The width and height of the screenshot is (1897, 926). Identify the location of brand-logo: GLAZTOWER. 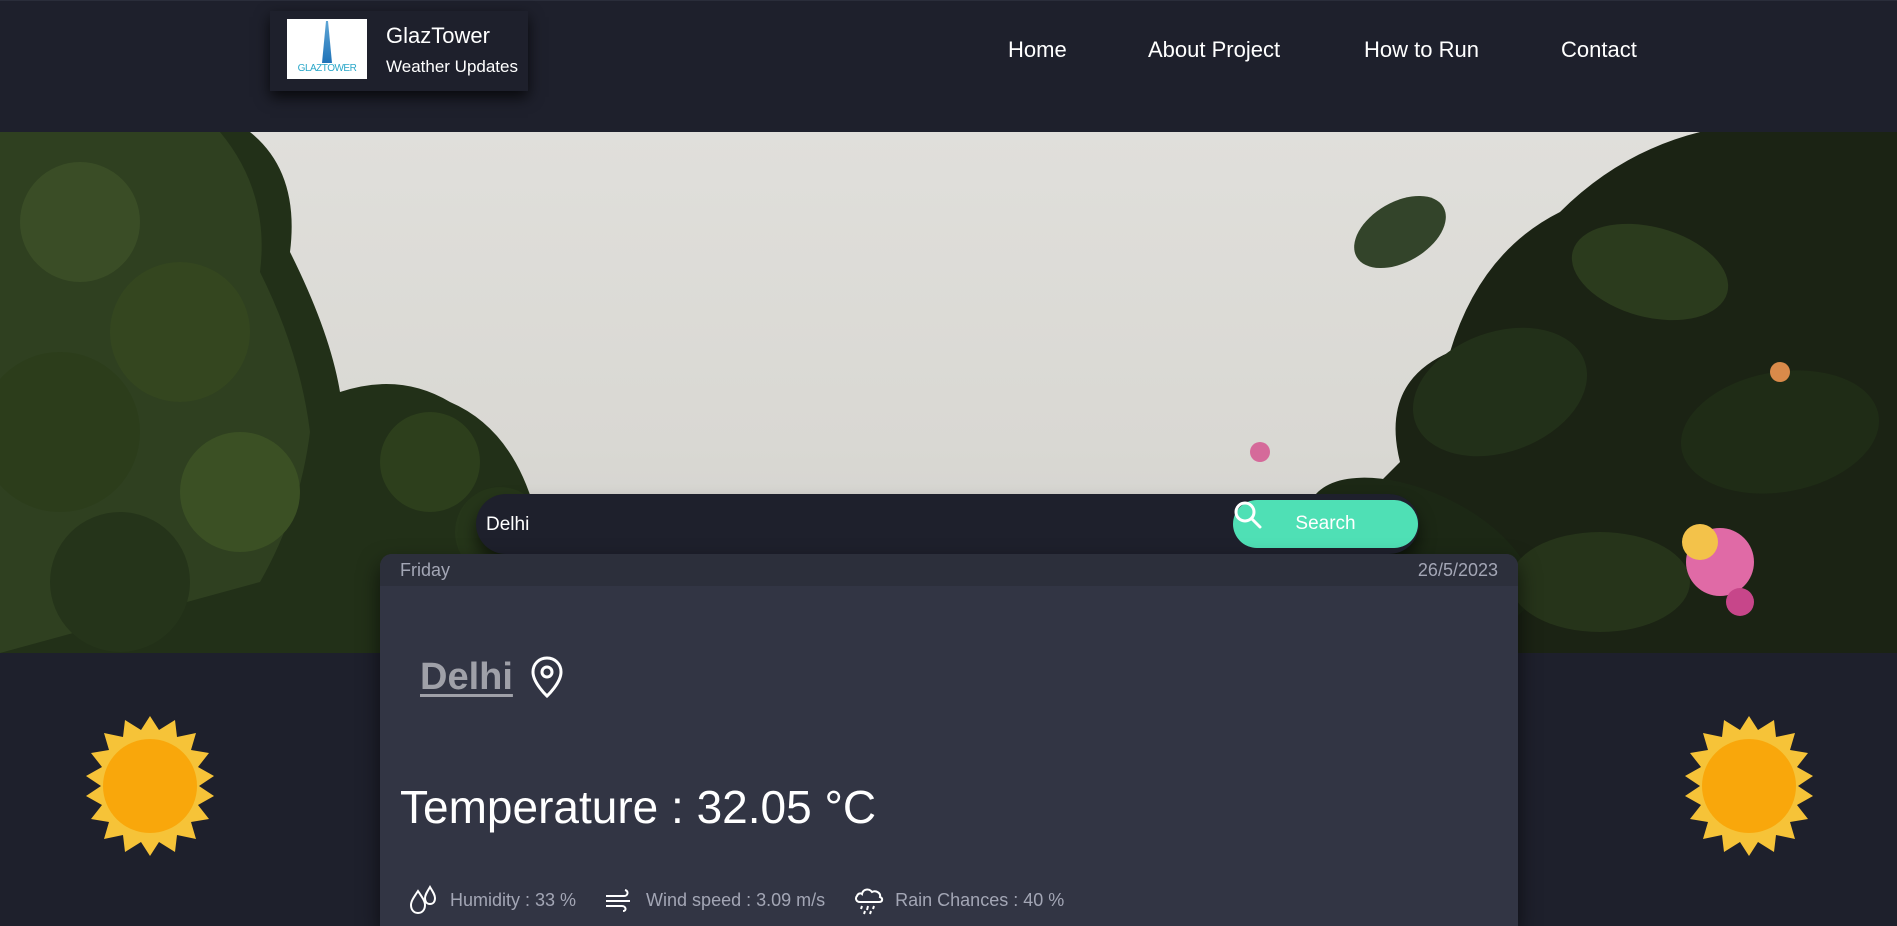
(327, 49).